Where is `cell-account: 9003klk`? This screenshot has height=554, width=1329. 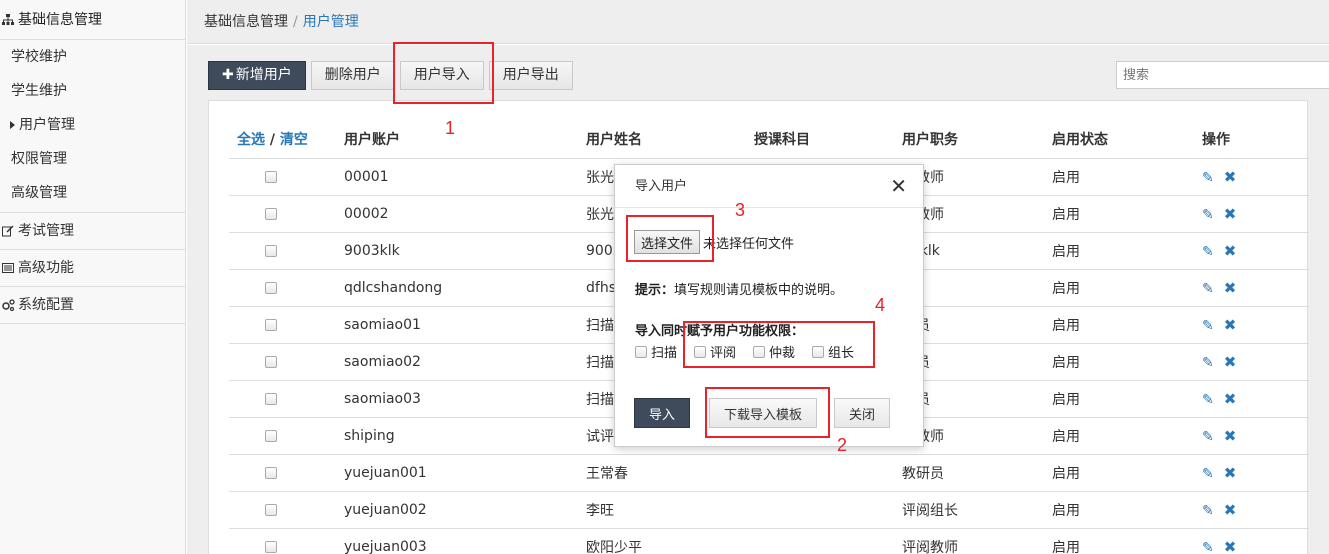
cell-account: 9003klk is located at coordinates (465, 251).